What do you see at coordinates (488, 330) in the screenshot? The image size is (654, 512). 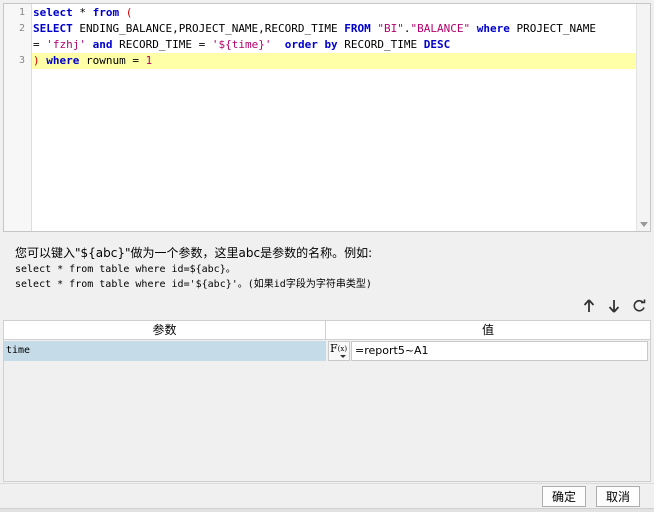 I see `column-header-value: 值` at bounding box center [488, 330].